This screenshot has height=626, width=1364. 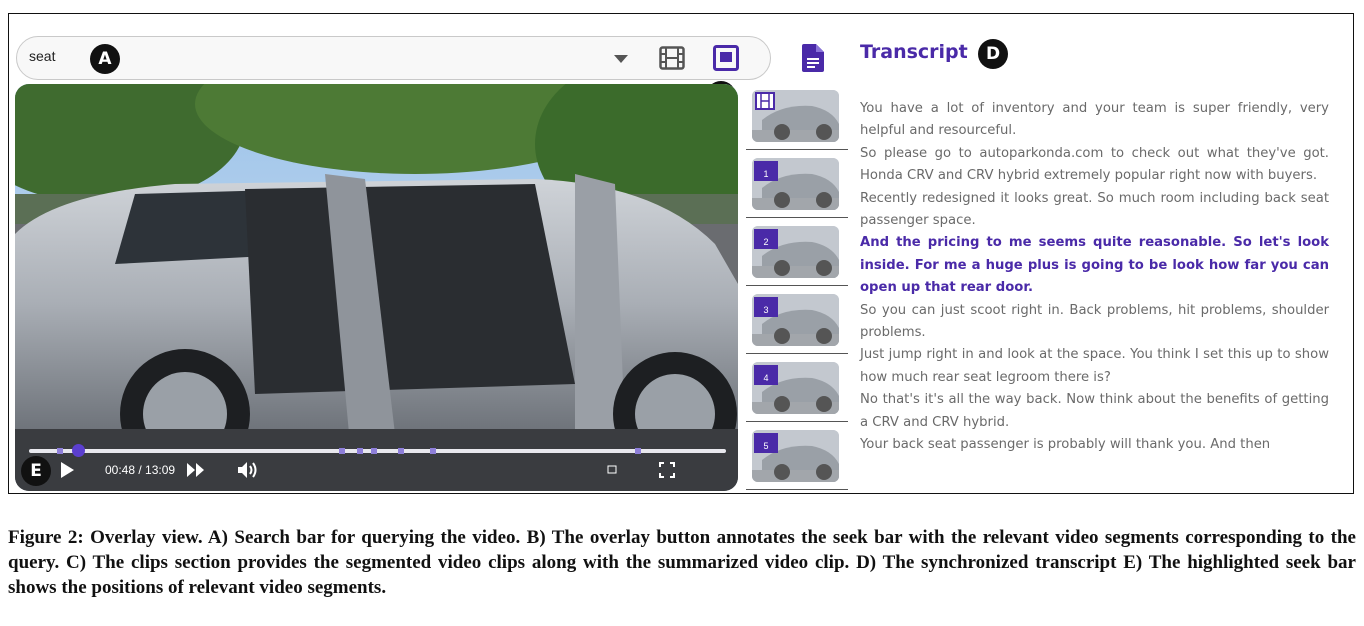 What do you see at coordinates (766, 443) in the screenshot?
I see `clip-number: 5` at bounding box center [766, 443].